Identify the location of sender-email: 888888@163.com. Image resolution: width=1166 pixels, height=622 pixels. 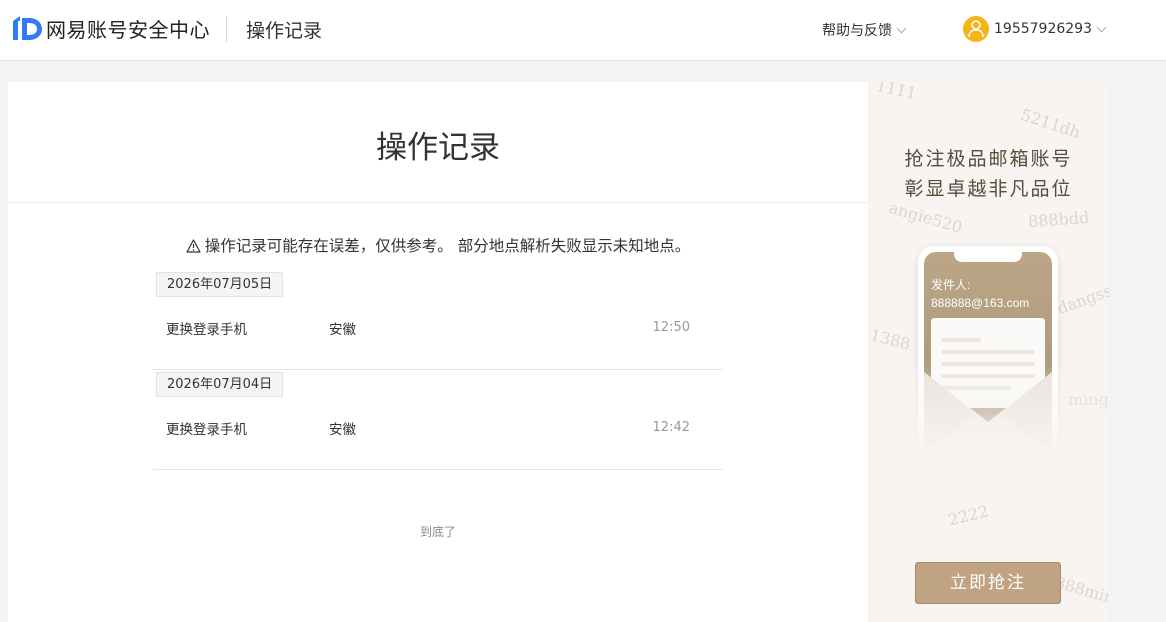
(980, 303).